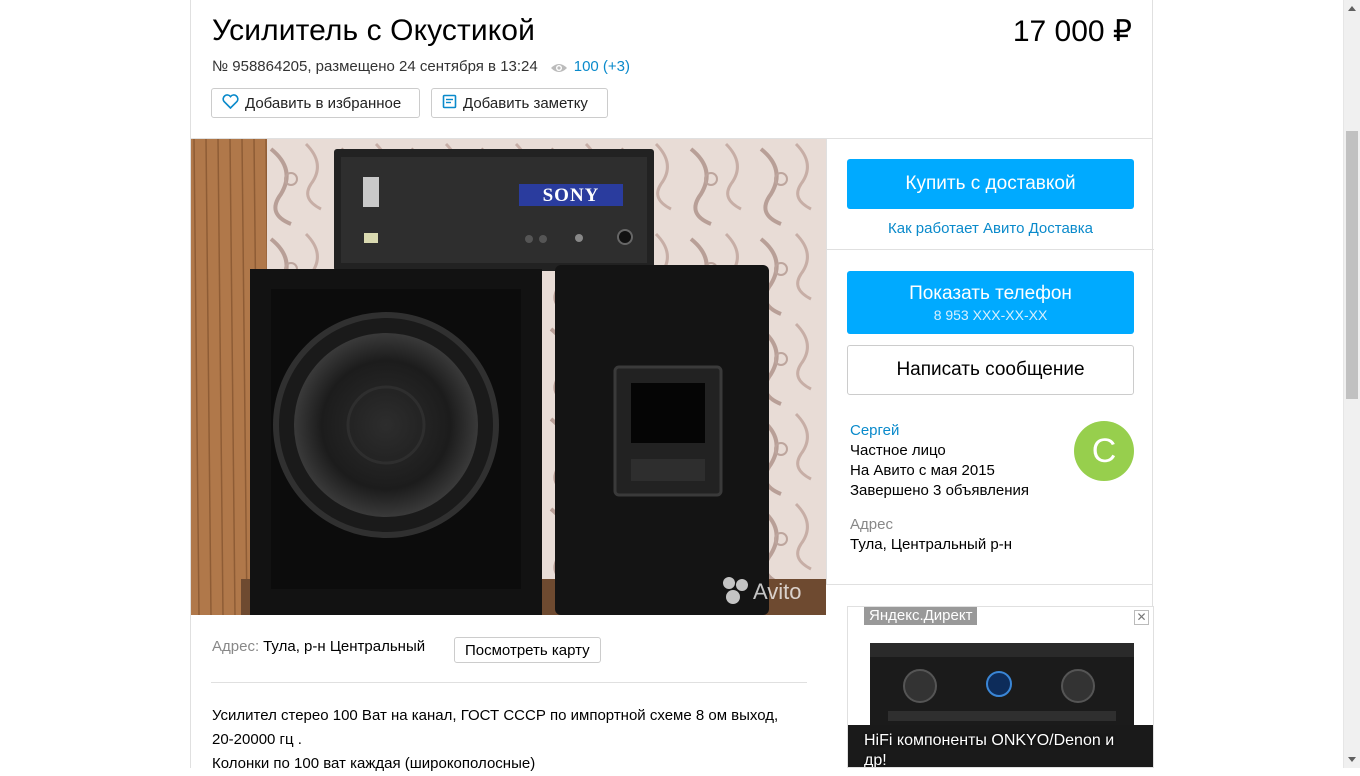 The image size is (1360, 776). What do you see at coordinates (990, 314) in the screenshot?
I see `phone-number: 8 953 XXX-XX-XX` at bounding box center [990, 314].